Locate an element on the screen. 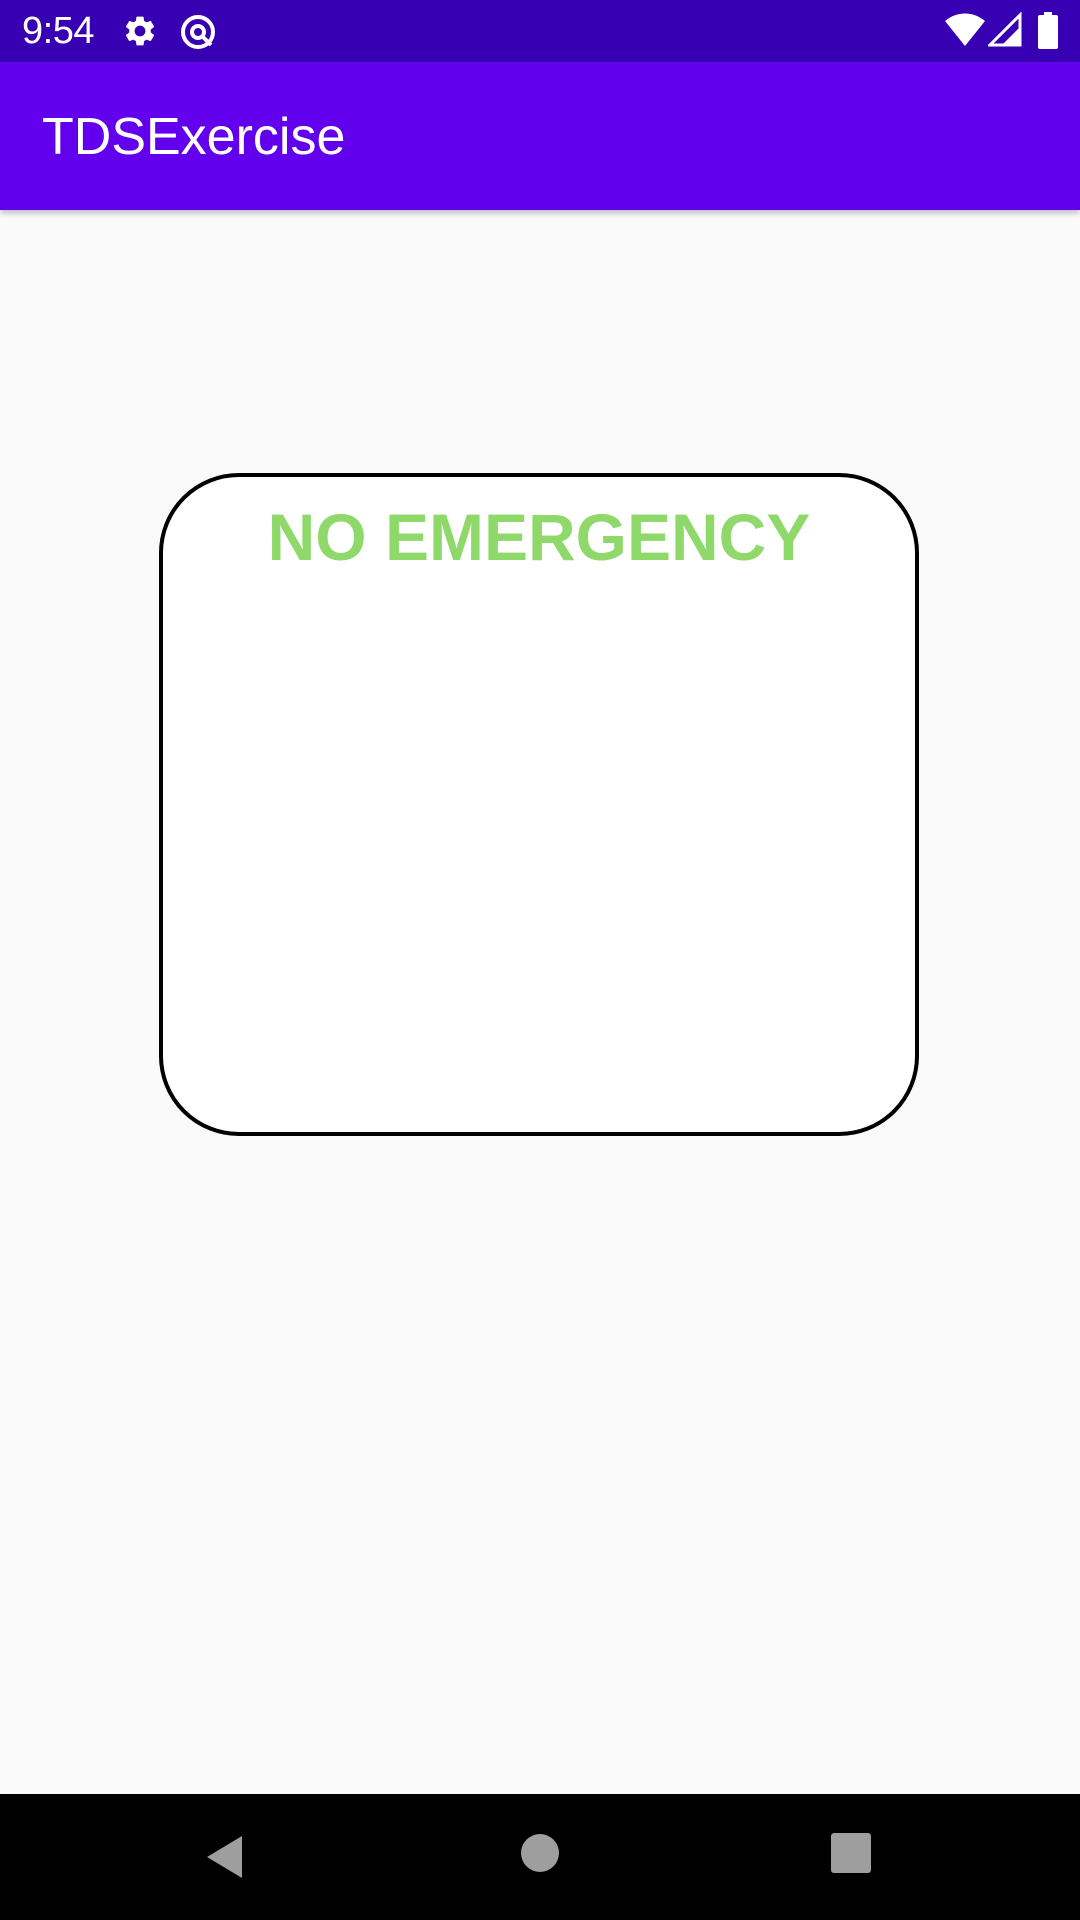 The width and height of the screenshot is (1080, 1920). app-title: TDSExercise is located at coordinates (194, 137).